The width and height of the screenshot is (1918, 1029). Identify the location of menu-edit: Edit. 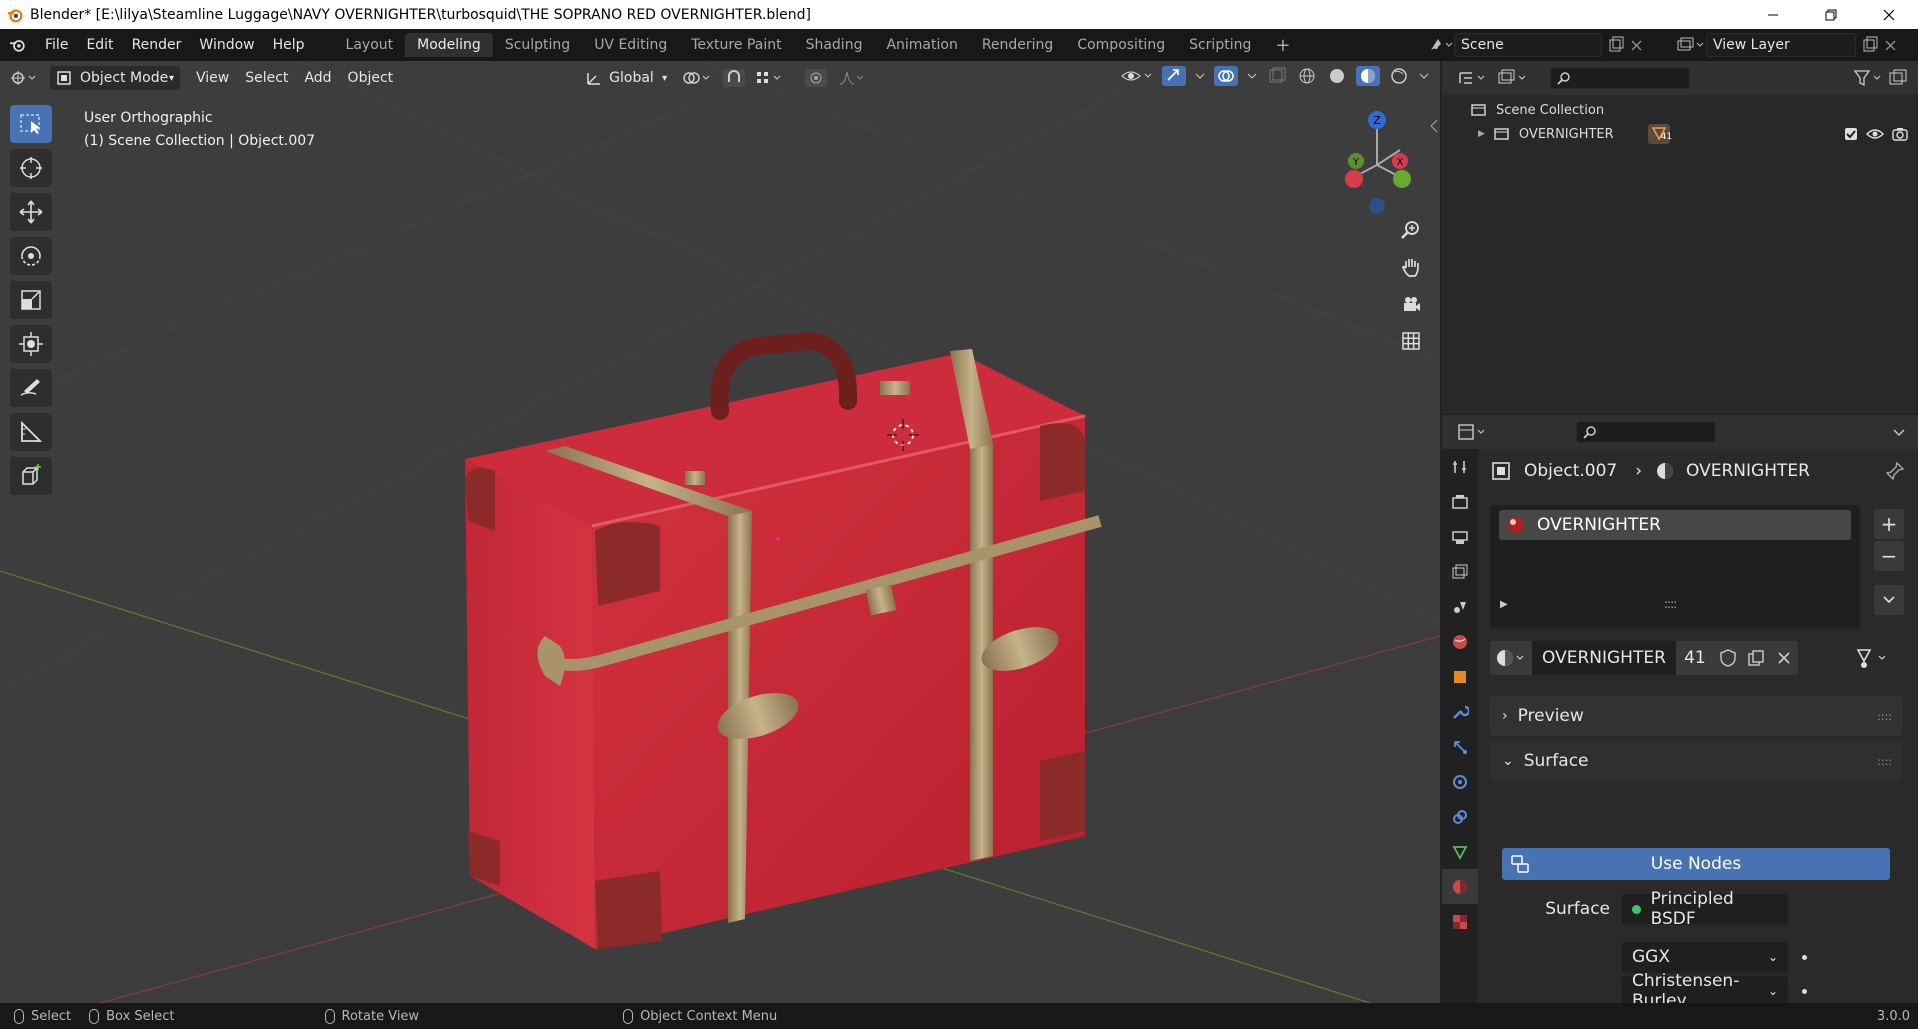
(99, 45).